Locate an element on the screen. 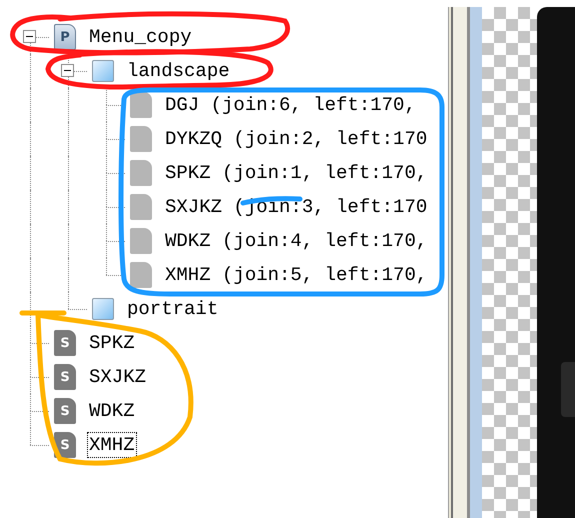  tree-item: SXJKZ (join:3, left:170 is located at coordinates (296, 207).